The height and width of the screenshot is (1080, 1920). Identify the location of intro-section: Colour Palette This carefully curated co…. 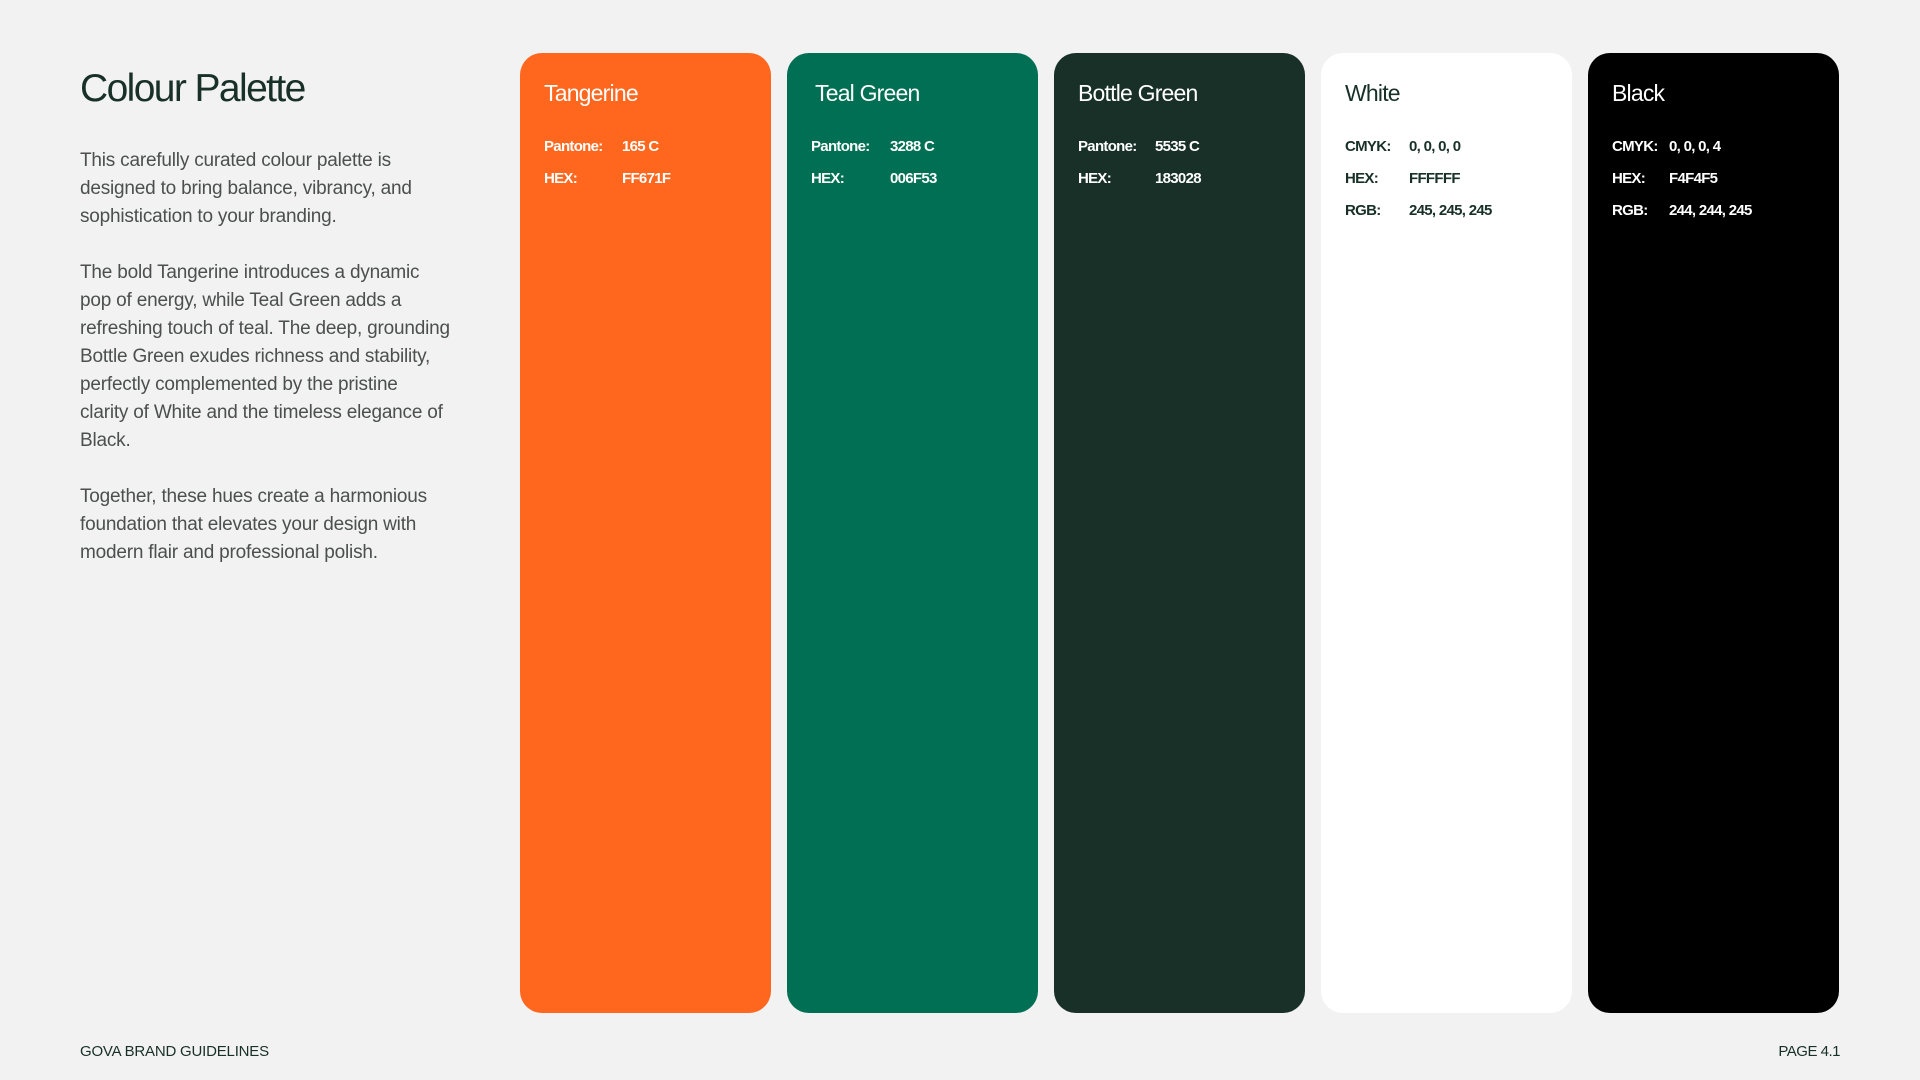
(265, 330).